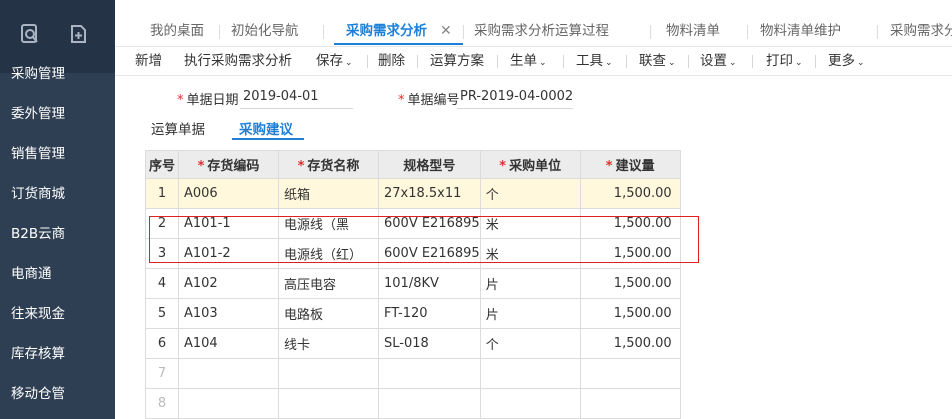 The height and width of the screenshot is (419, 952). I want to click on cell-item-code: A102, so click(228, 283).